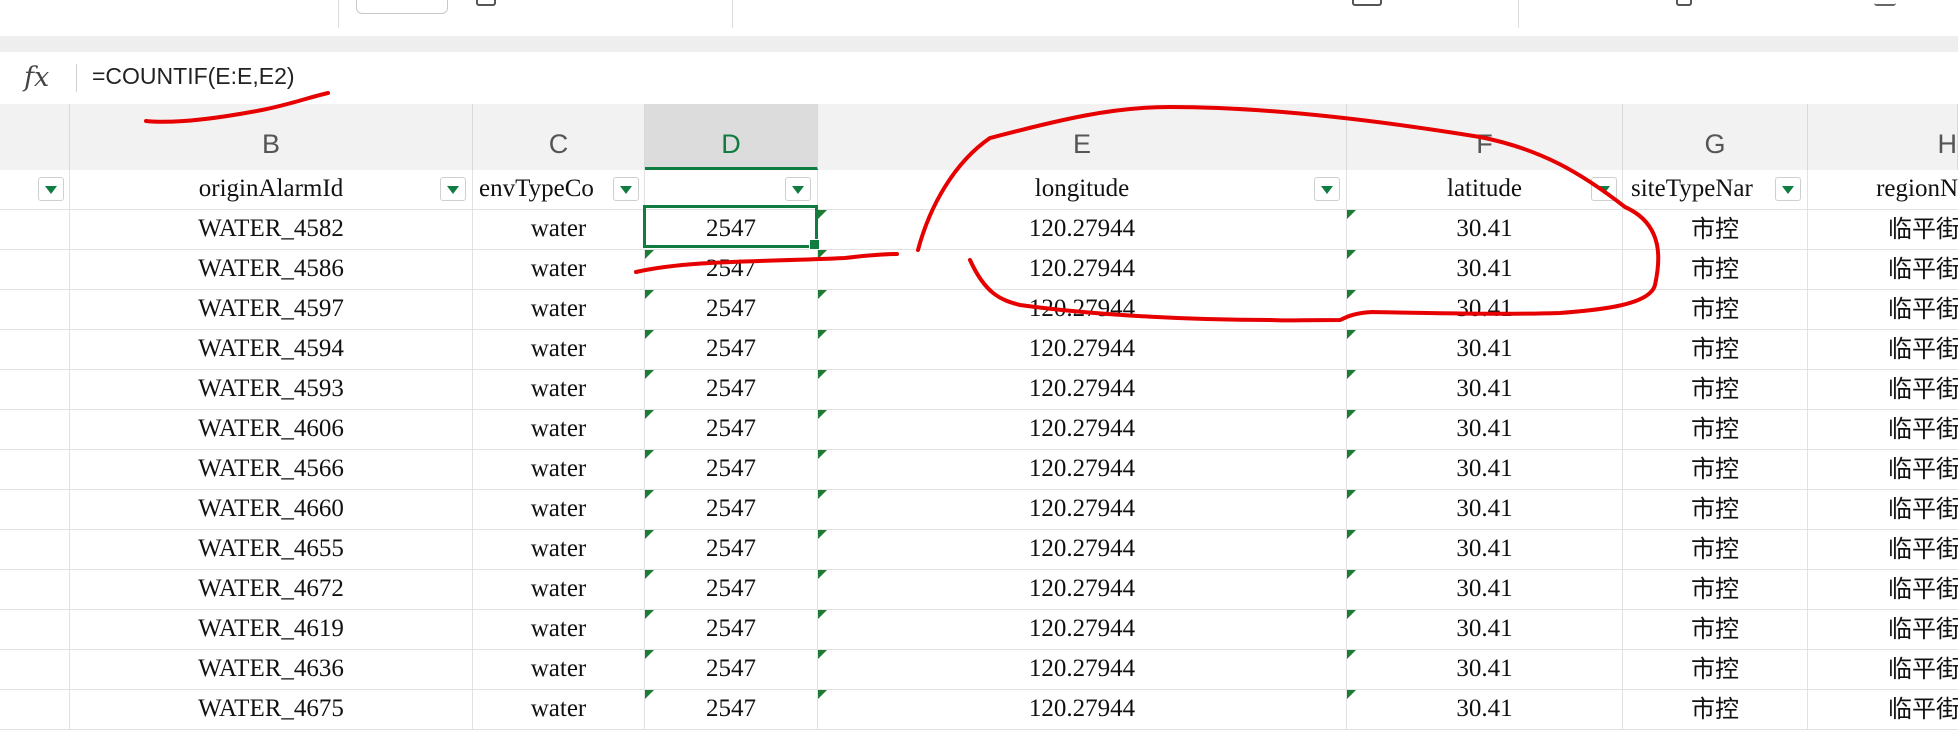  Describe the element at coordinates (402, 7) in the screenshot. I see `toolbar-dropdown` at that location.